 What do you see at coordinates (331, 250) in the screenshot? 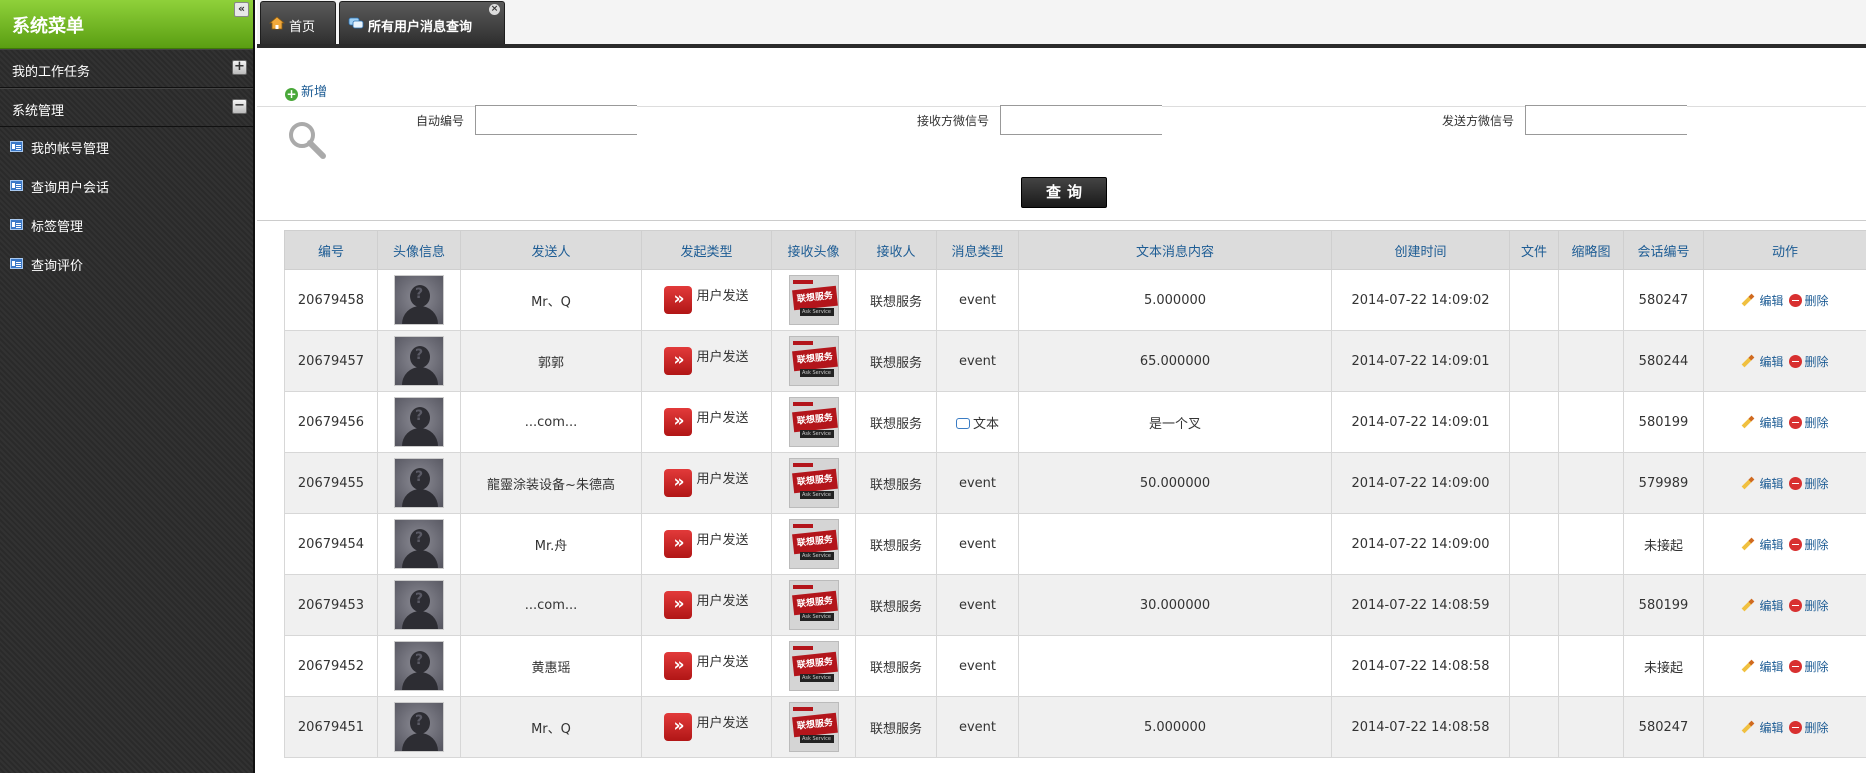
I see `col-header-id: 编号` at bounding box center [331, 250].